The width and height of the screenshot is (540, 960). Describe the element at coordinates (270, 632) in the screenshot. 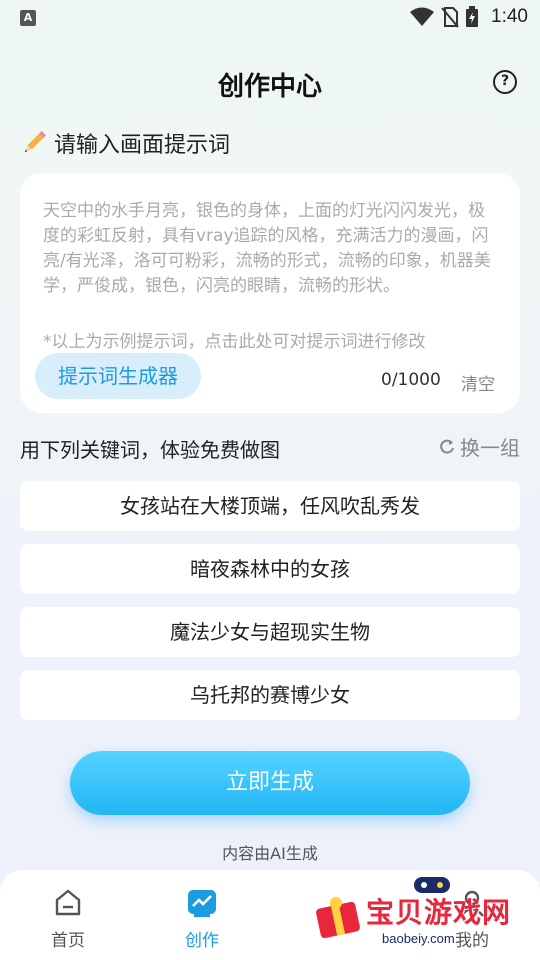

I see `keyword-item: 魔法少女与超现实生物` at that location.